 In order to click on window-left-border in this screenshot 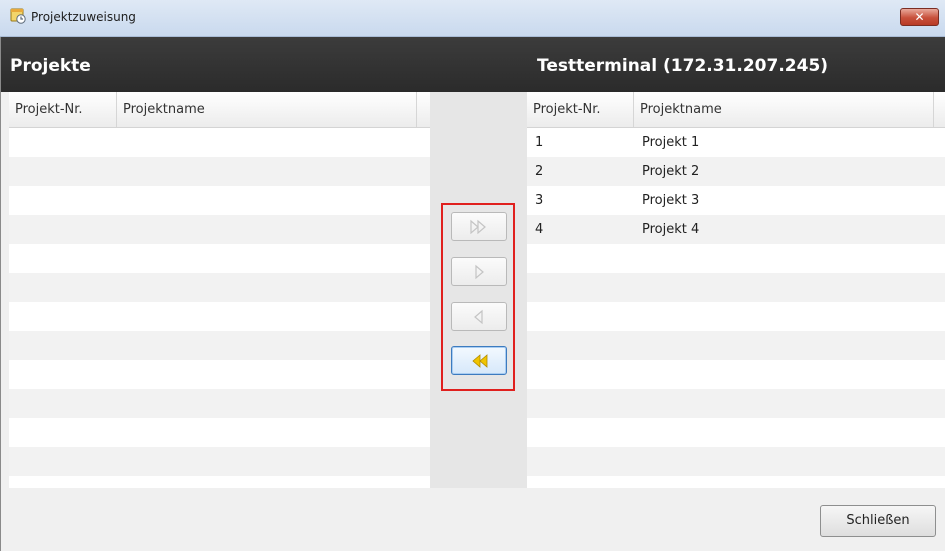, I will do `click(0, 294)`.